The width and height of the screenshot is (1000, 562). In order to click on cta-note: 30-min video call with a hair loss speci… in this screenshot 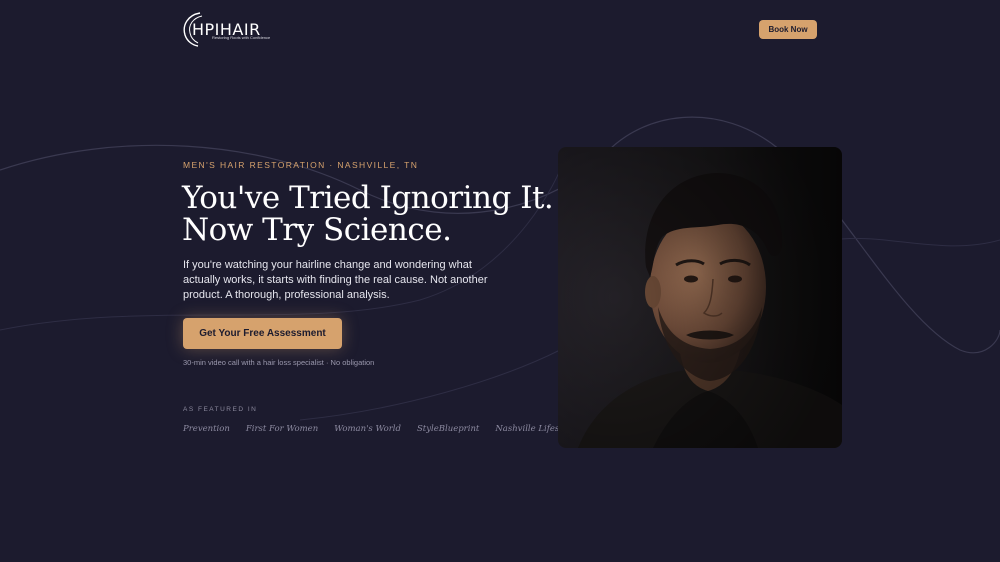, I will do `click(279, 362)`.